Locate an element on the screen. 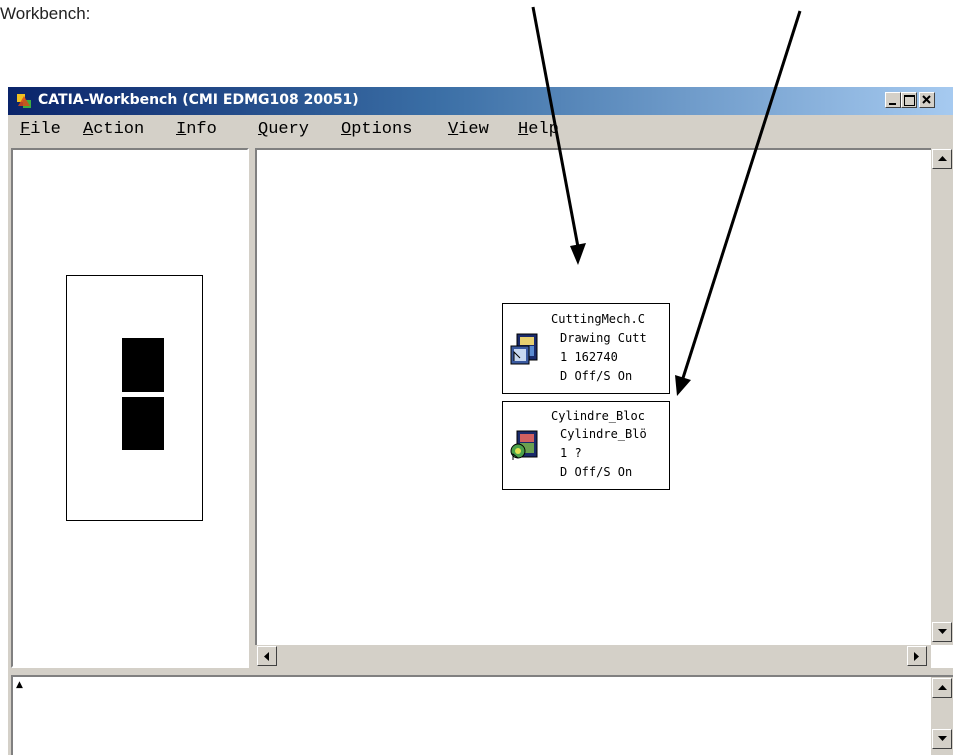 This screenshot has height=755, width=953. menu-file: File is located at coordinates (40, 129).